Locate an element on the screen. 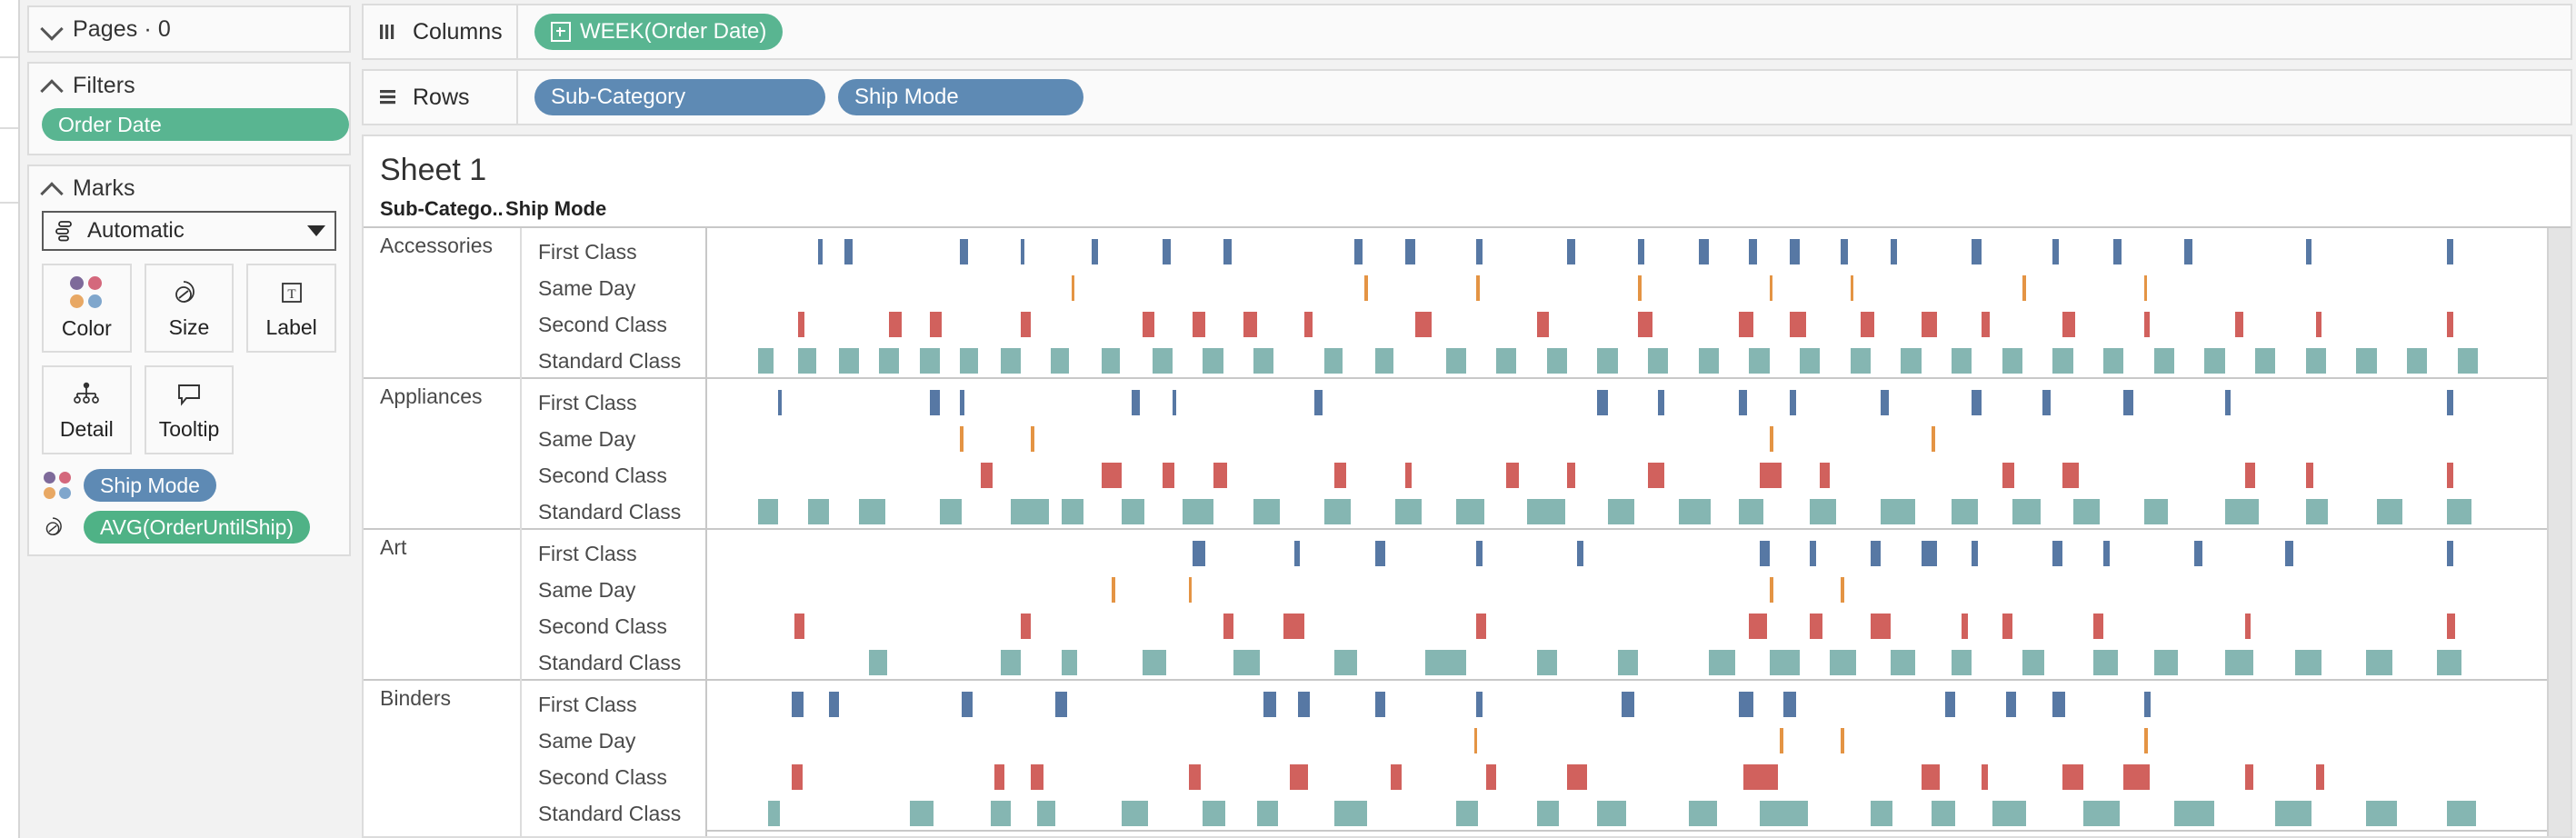  filters-card-header: Filters is located at coordinates (189, 86).